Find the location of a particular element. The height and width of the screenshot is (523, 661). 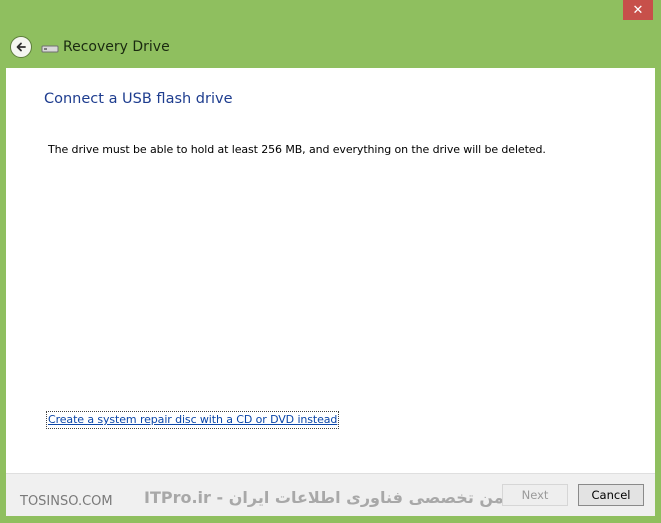

page-heading: Connect a USB flash drive is located at coordinates (138, 99).